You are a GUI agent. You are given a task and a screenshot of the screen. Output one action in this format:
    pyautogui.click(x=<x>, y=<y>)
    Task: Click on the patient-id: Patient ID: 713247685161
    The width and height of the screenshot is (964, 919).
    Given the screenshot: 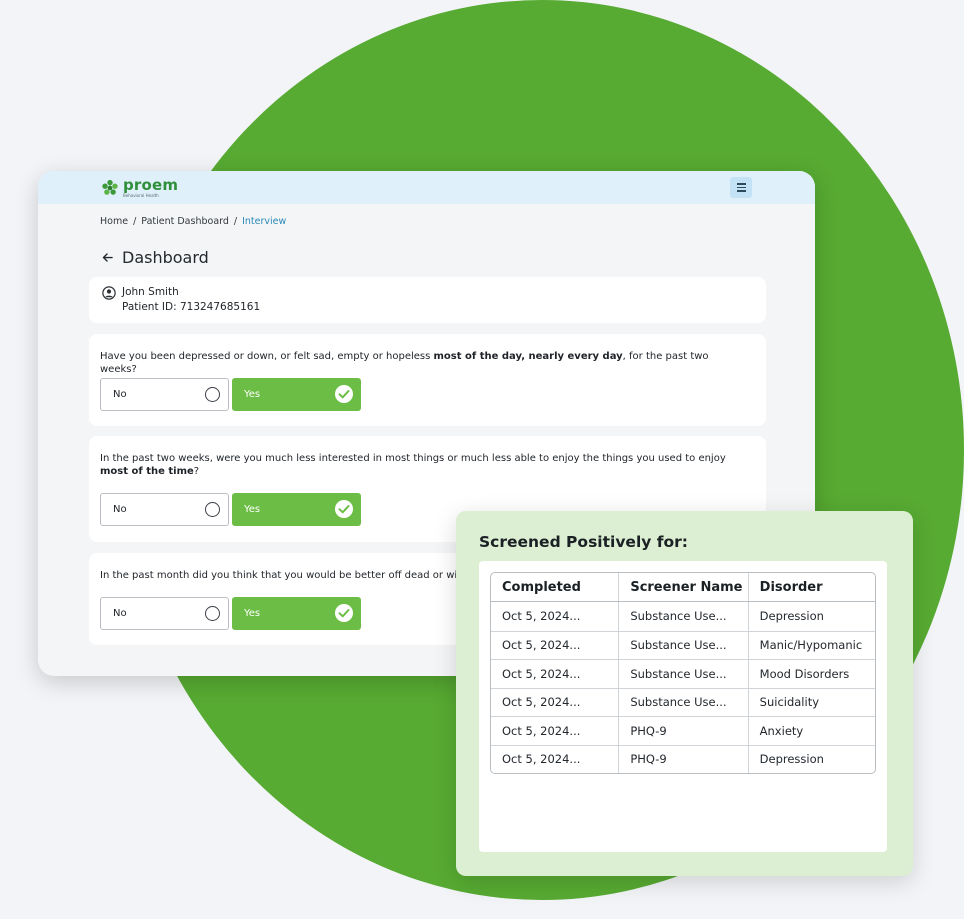 What is the action you would take?
    pyautogui.click(x=191, y=307)
    